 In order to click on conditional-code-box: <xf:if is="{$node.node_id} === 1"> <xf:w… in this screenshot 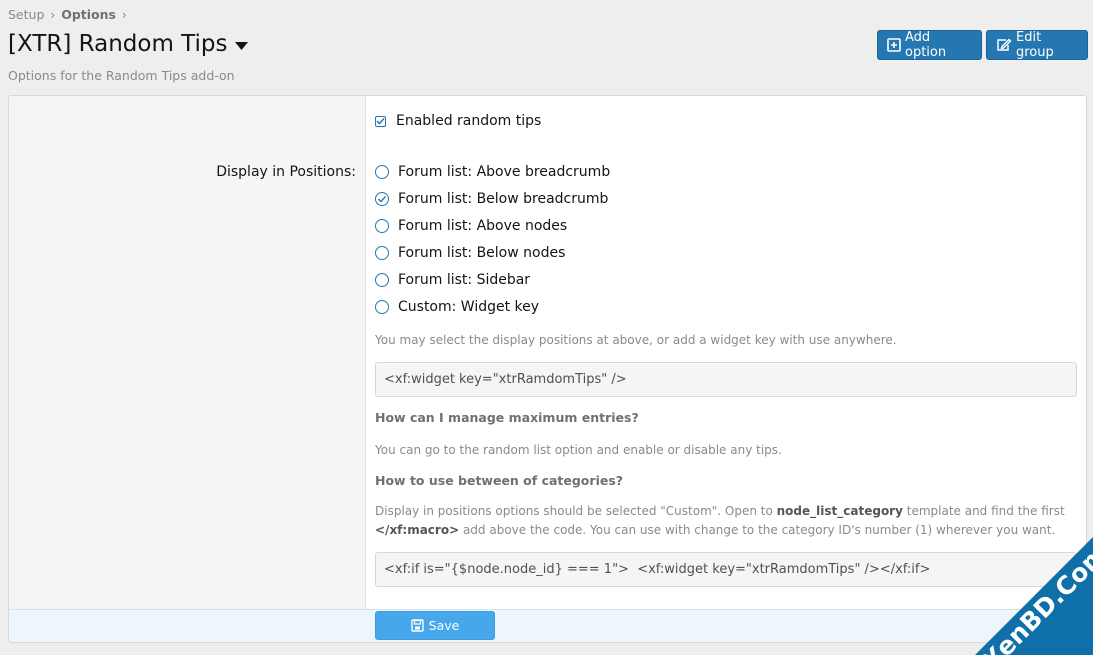, I will do `click(726, 569)`.